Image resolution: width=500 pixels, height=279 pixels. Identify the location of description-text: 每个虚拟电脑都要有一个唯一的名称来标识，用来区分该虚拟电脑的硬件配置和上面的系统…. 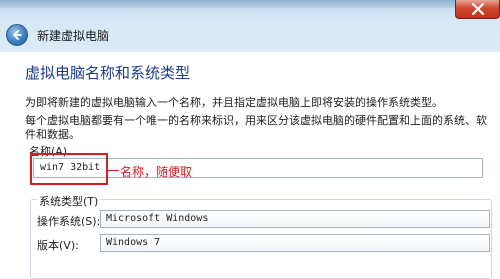
(256, 127).